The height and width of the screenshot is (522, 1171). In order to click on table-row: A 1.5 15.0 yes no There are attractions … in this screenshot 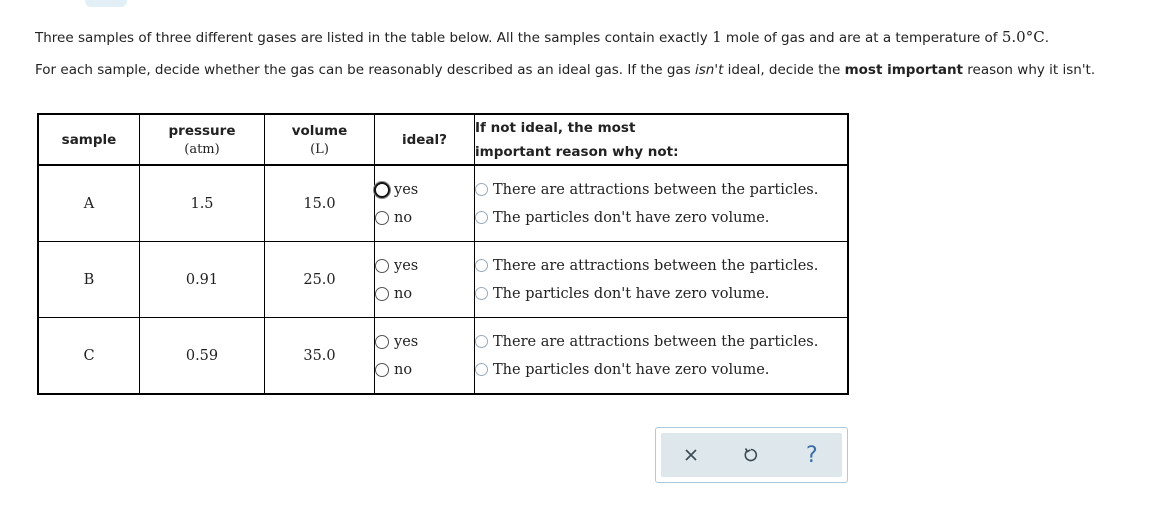, I will do `click(443, 203)`.